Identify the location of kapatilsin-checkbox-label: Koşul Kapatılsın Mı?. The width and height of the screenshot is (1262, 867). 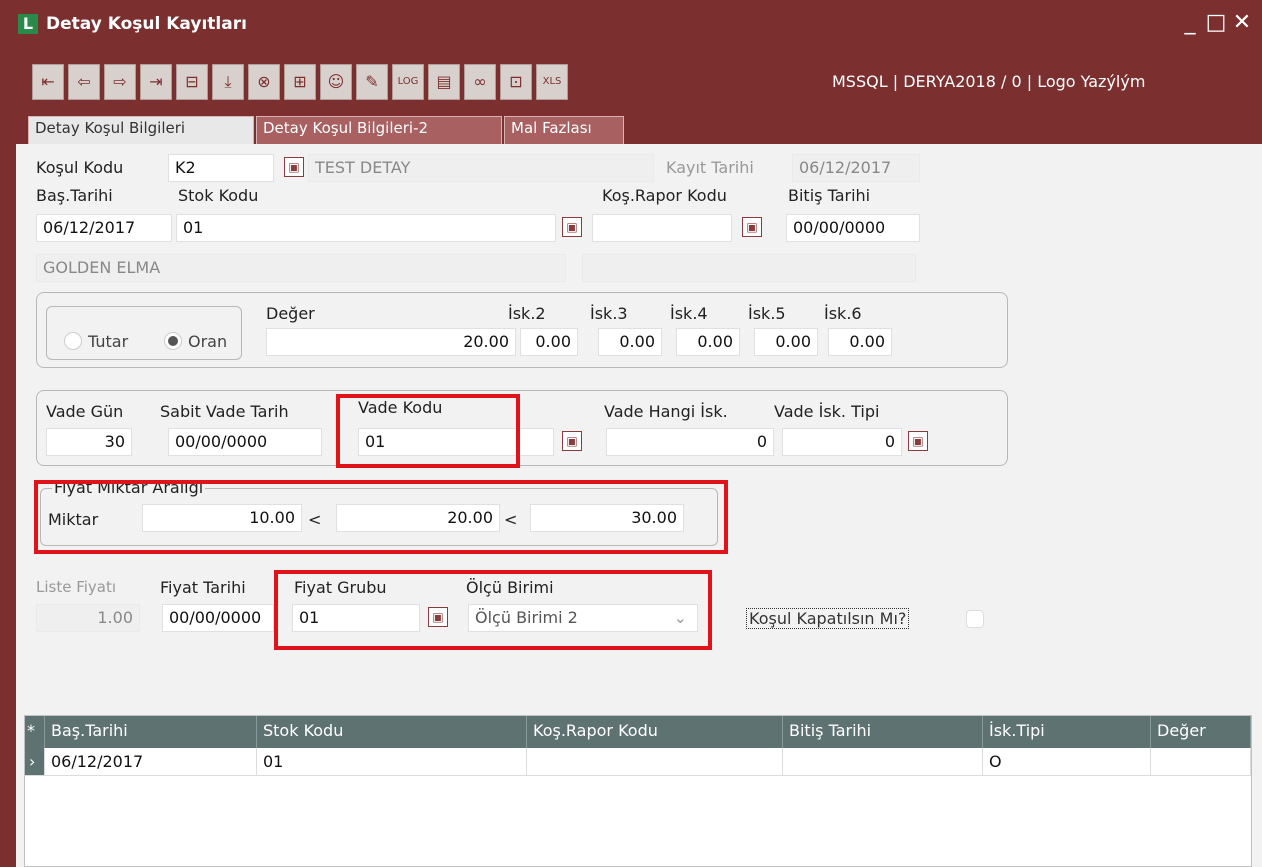
(828, 618).